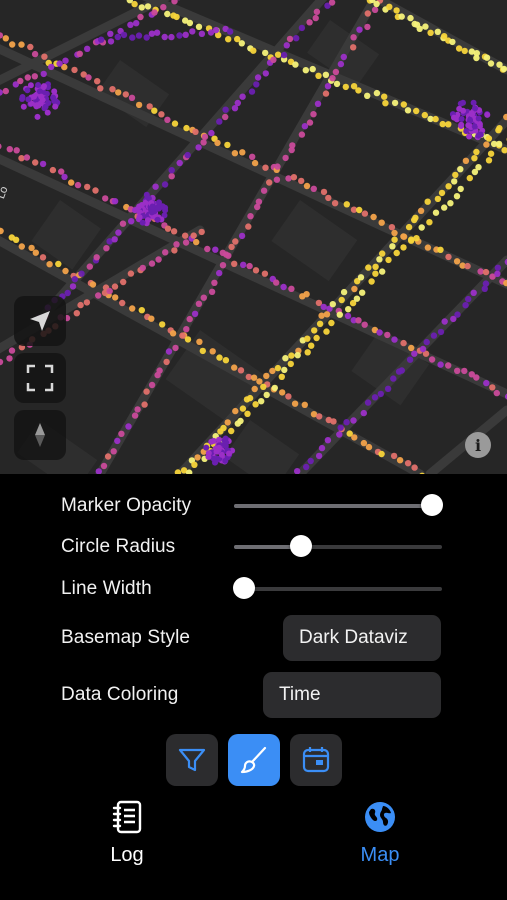 The image size is (507, 900). What do you see at coordinates (338, 505) in the screenshot?
I see `marker-opacity-slider` at bounding box center [338, 505].